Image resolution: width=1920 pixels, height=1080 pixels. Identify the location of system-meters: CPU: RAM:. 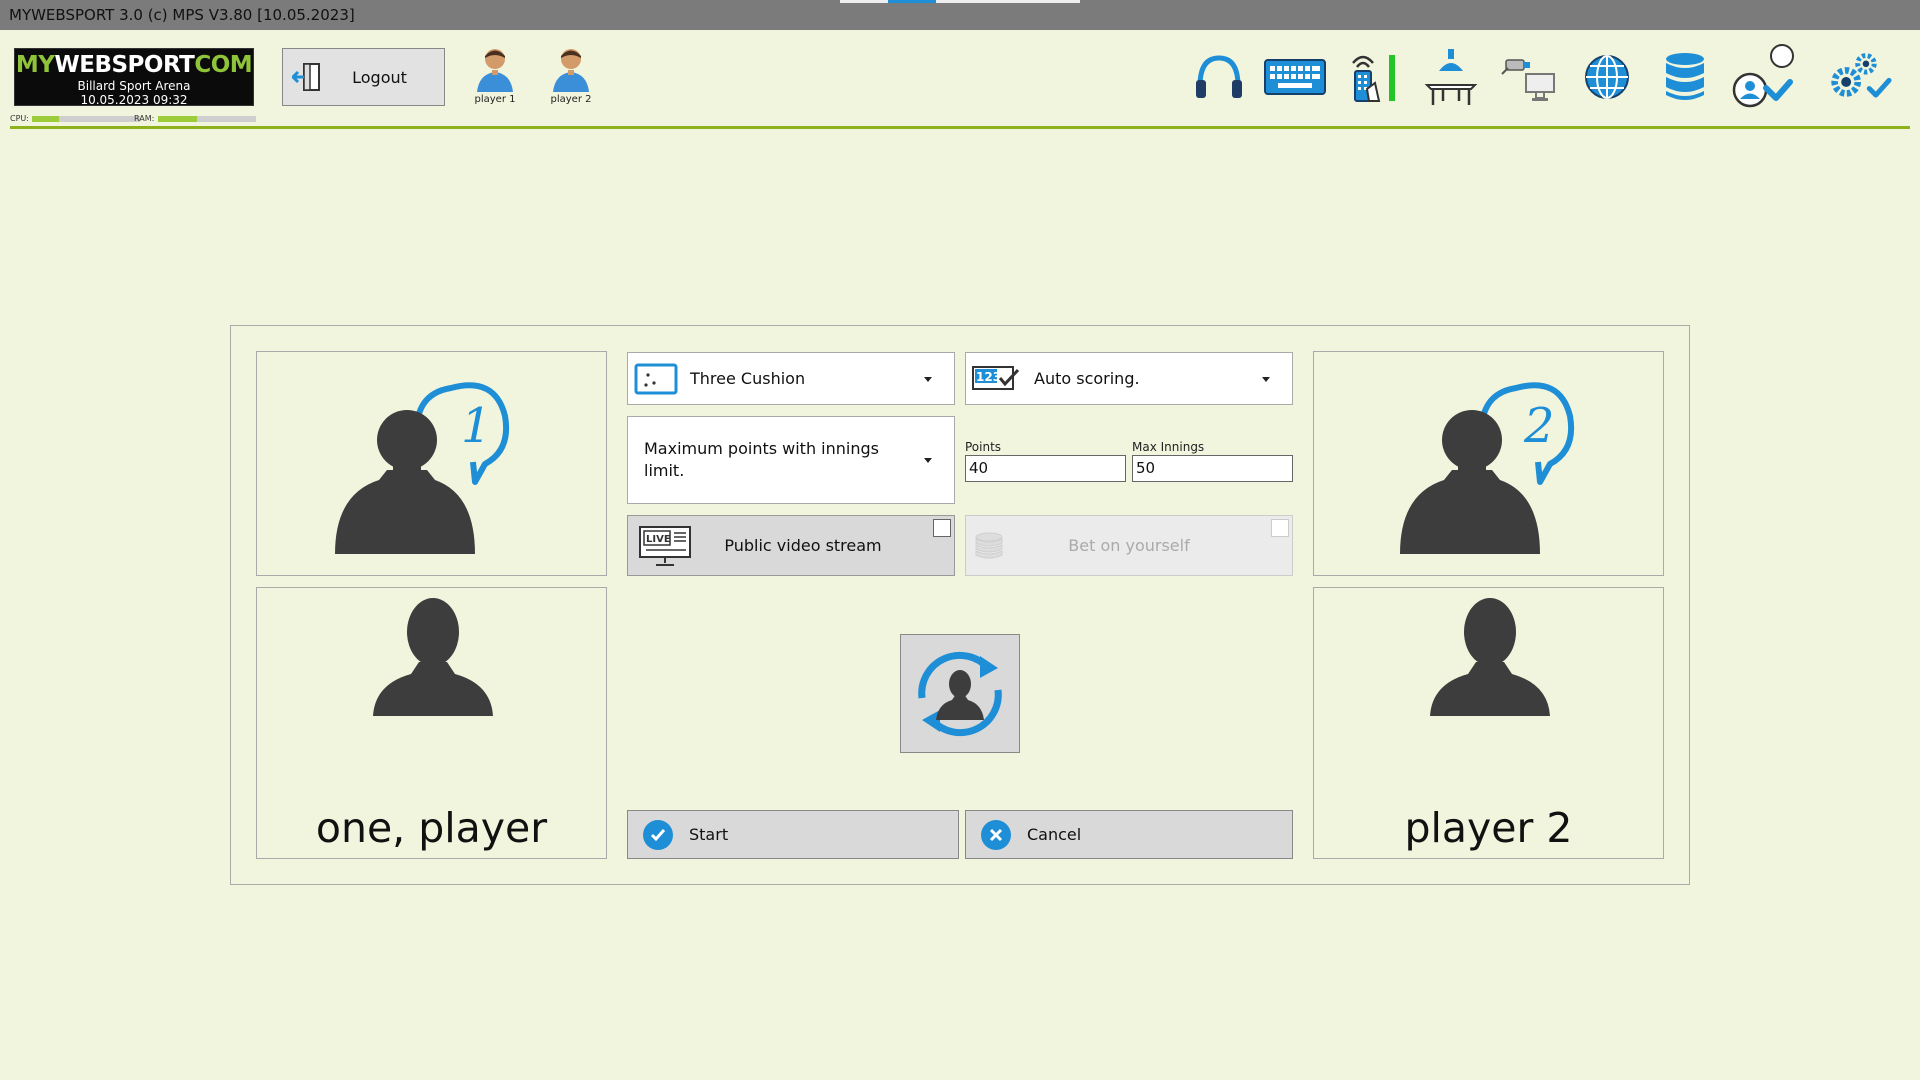
(135, 119).